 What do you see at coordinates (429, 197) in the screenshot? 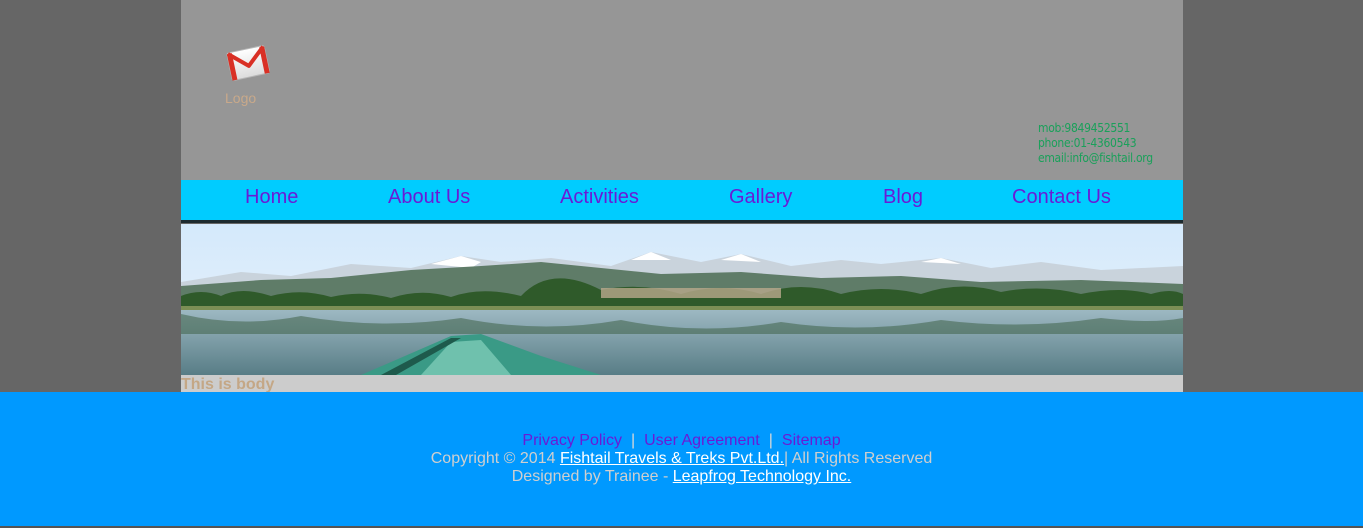
I see `nav-about-us: About Us` at bounding box center [429, 197].